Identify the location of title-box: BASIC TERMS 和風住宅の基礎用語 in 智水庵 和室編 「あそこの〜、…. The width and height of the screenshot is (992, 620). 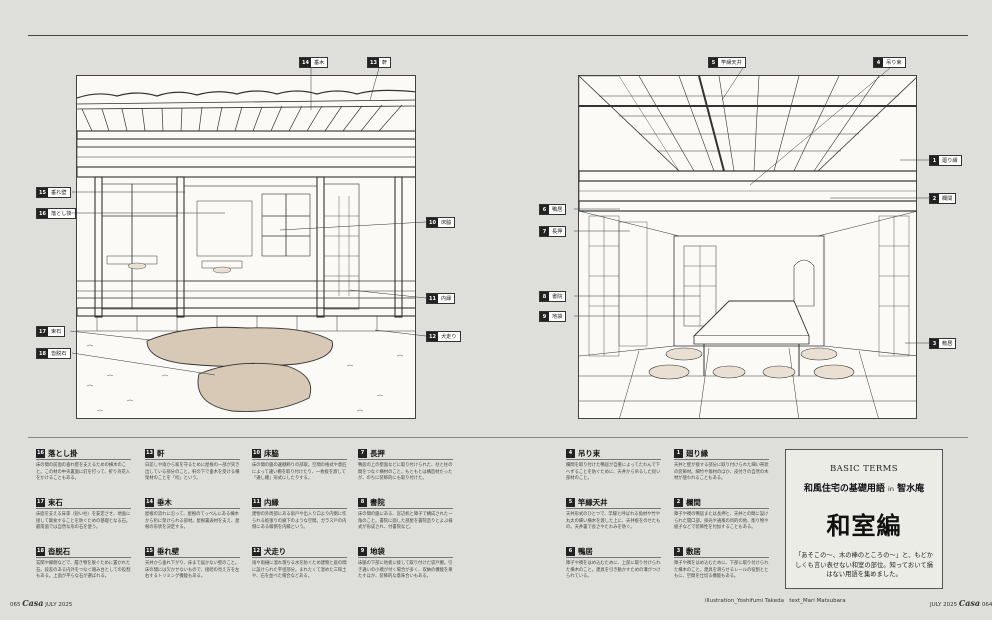
(864, 519).